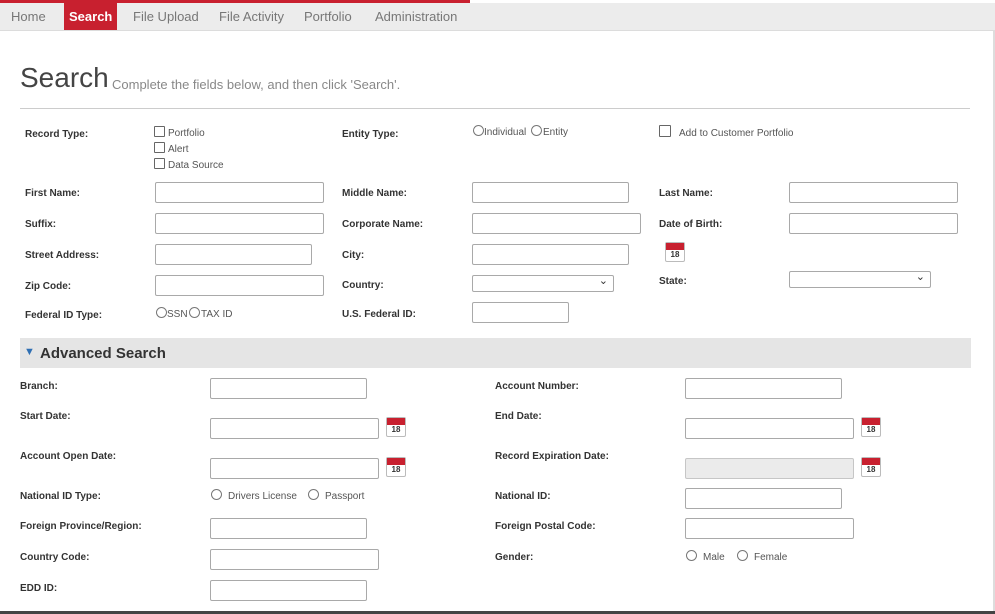  I want to click on federal-id-taxid-radio, so click(194, 312).